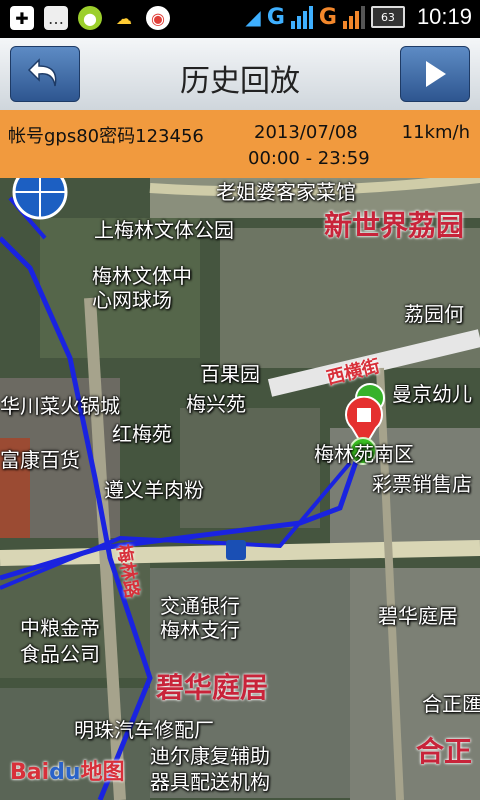  Describe the element at coordinates (434, 312) in the screenshot. I see `poi-label: 荔园何` at that location.